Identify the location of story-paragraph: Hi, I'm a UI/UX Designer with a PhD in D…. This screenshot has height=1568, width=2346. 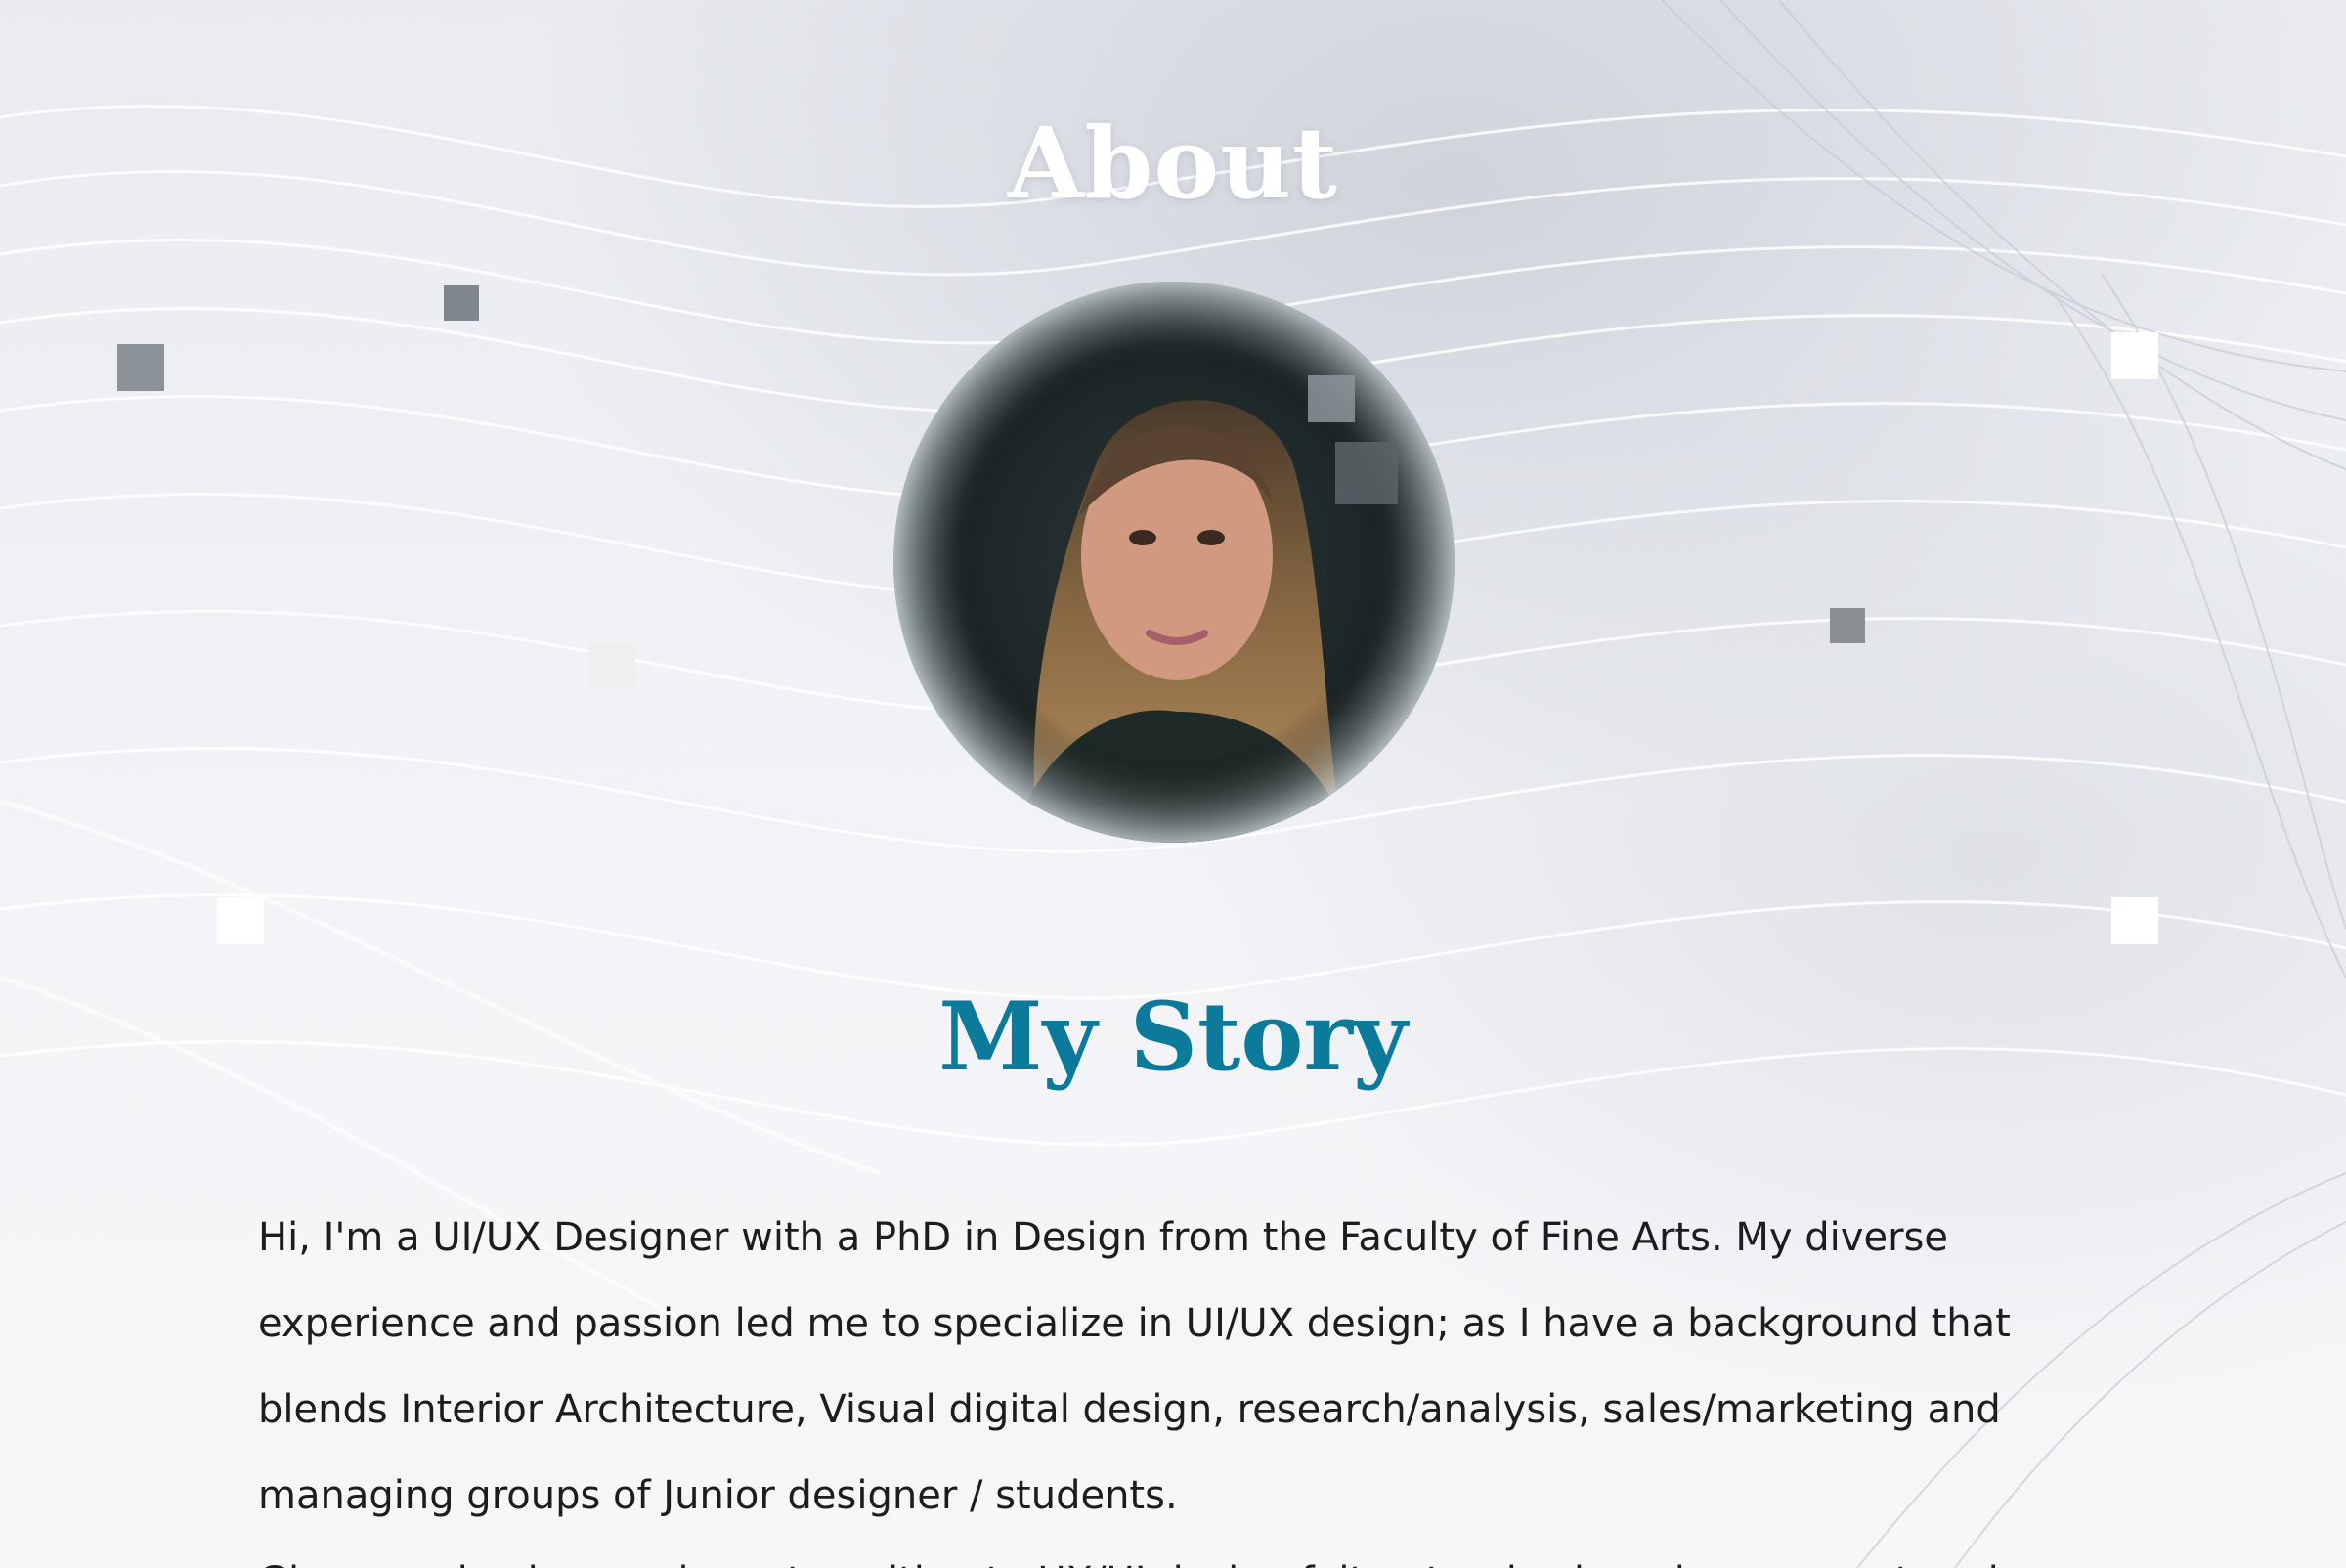
(1134, 1367).